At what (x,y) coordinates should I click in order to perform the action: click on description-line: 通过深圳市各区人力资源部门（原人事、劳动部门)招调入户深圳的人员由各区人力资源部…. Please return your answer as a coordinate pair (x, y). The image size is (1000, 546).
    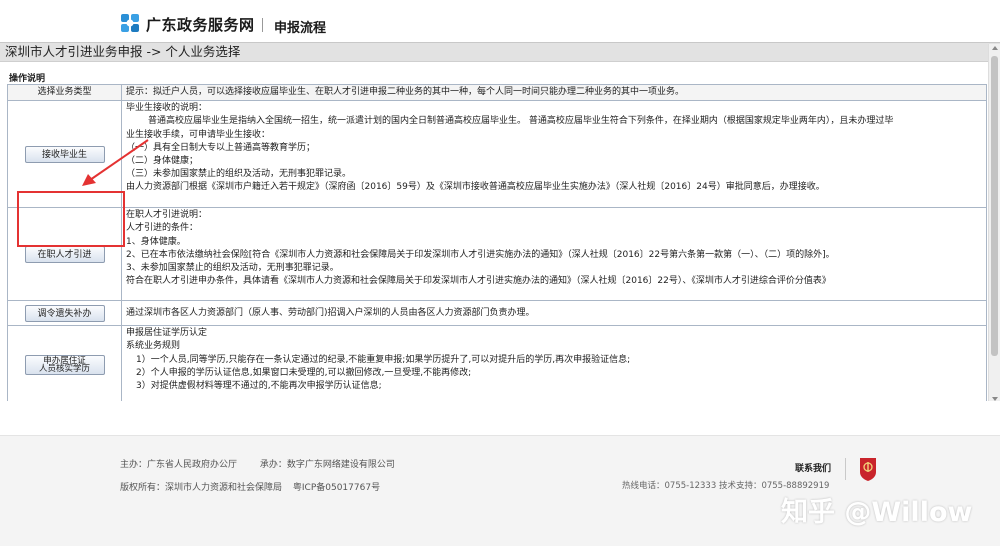
    Looking at the image, I should click on (330, 312).